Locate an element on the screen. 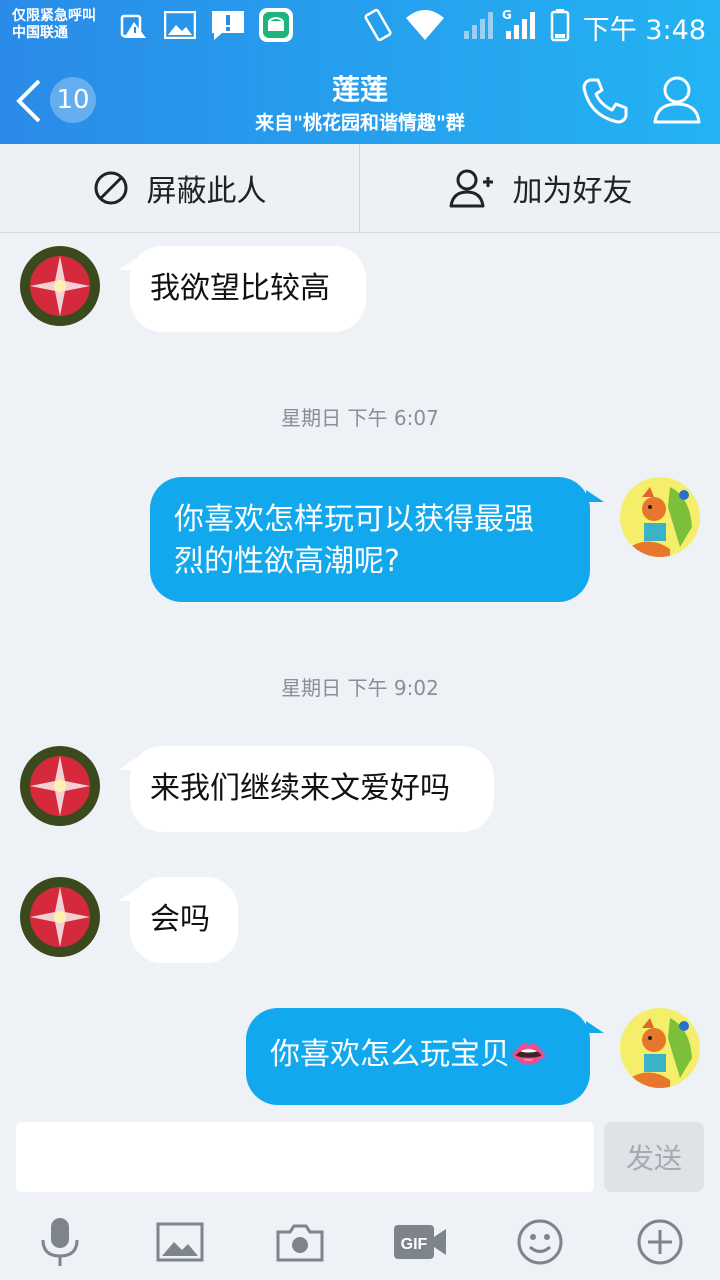 The height and width of the screenshot is (1280, 720). signal-sim2-icon is located at coordinates (522, 25).